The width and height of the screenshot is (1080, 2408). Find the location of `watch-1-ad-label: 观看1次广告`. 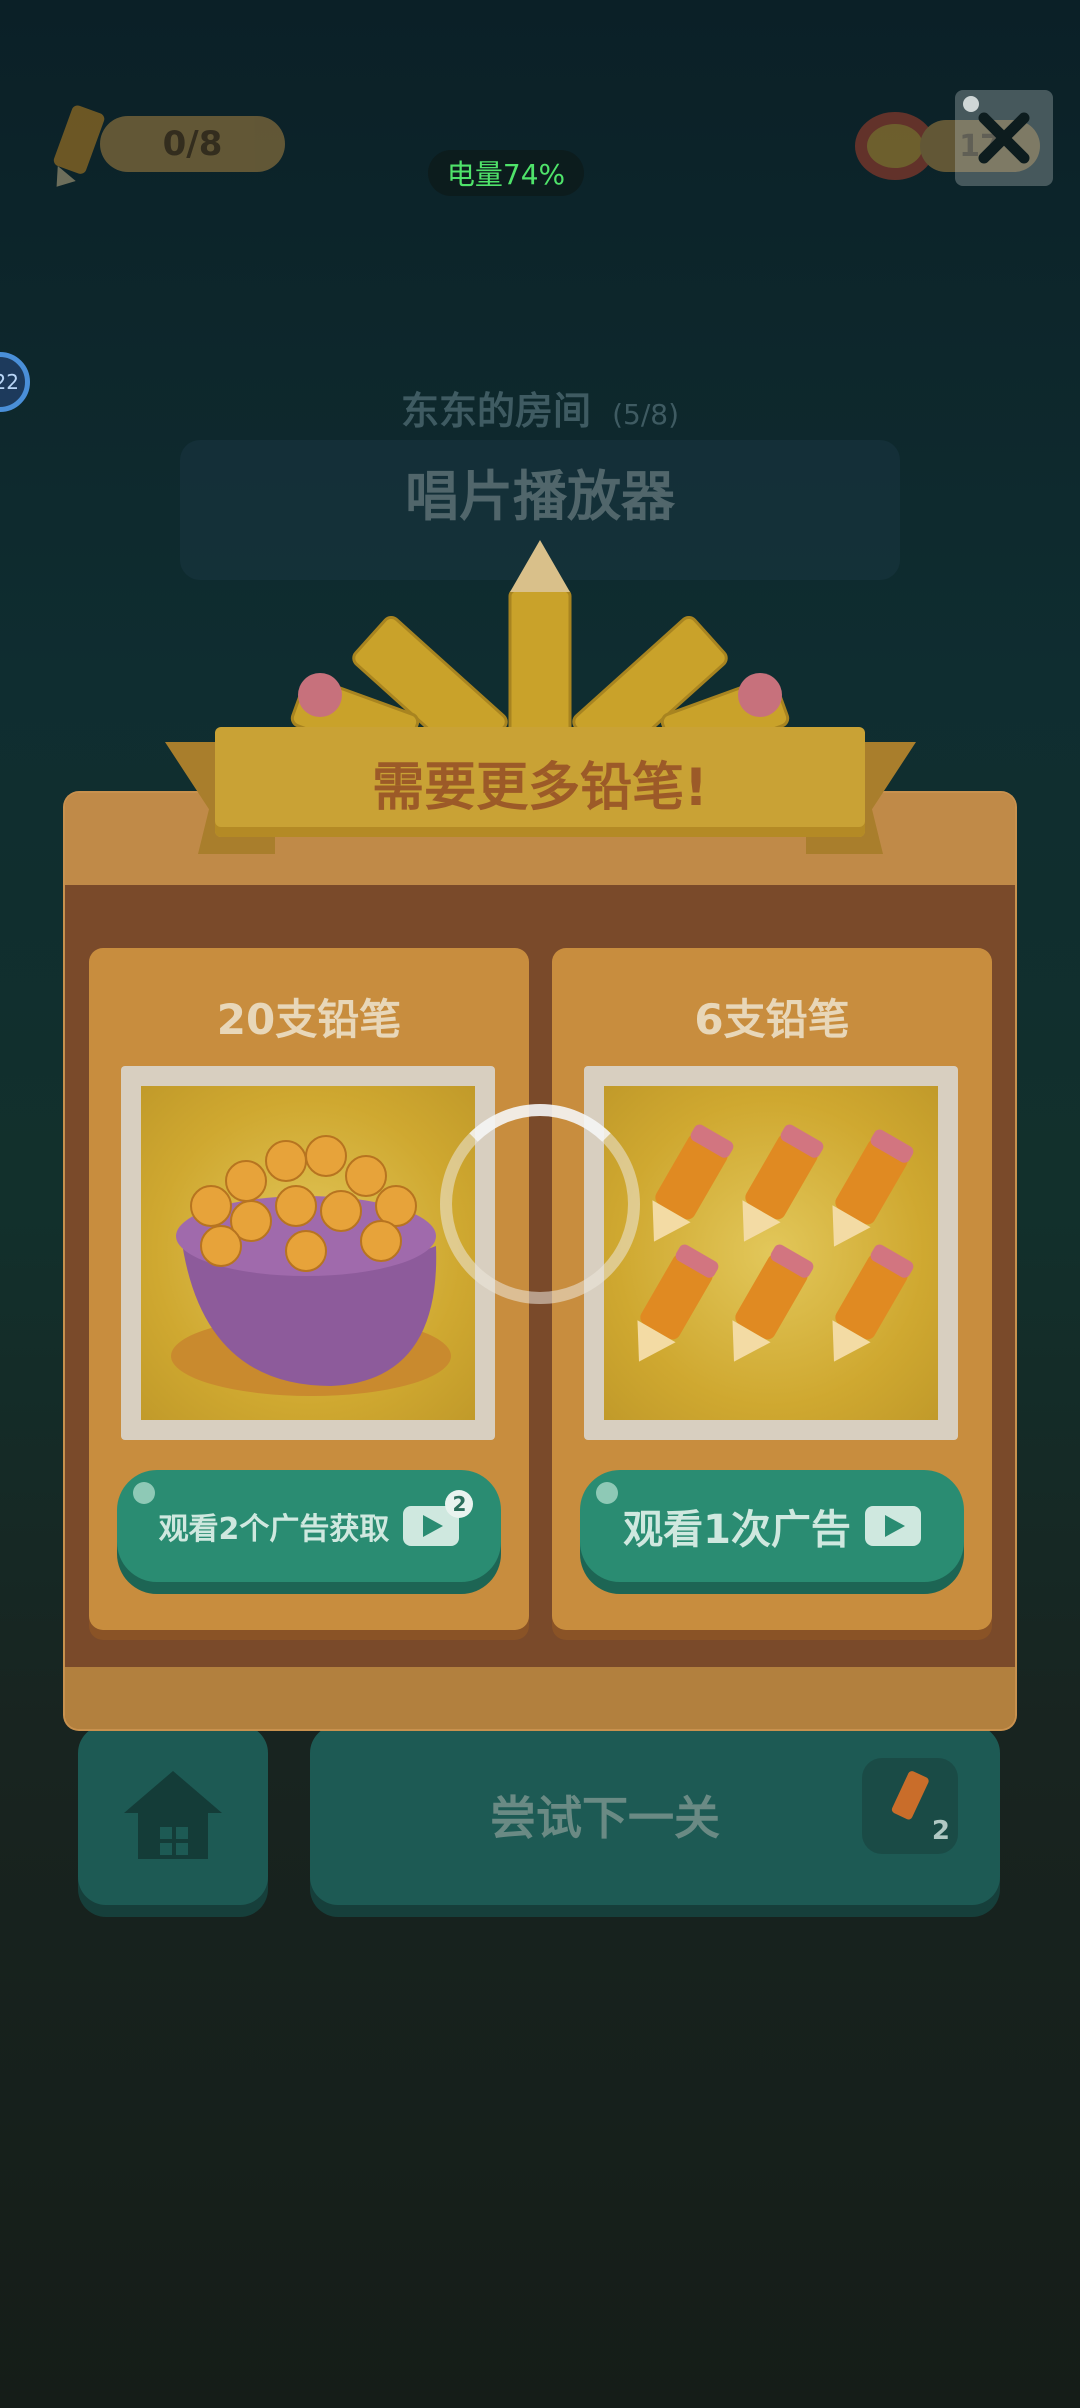

watch-1-ad-label: 观看1次广告 is located at coordinates (737, 1530).